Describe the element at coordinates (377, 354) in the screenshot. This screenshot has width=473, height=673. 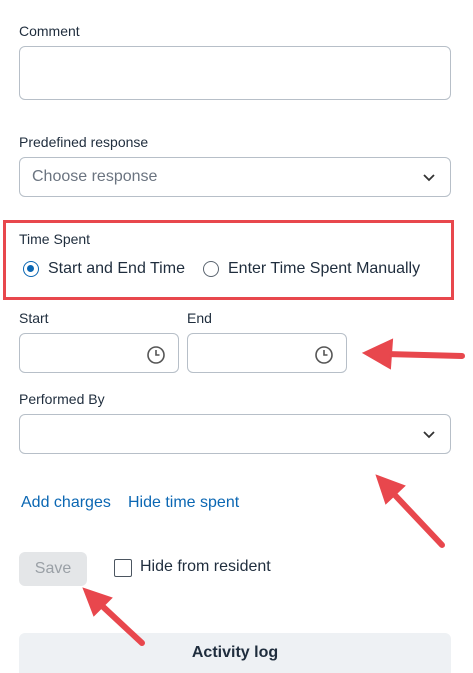
I see `annotation-arrowhead-end` at that location.